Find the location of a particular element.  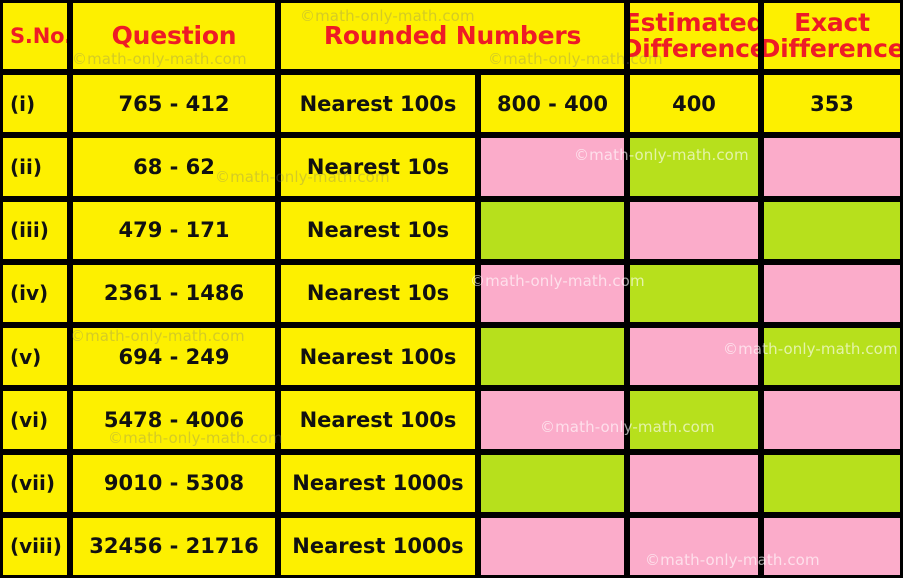

cell-sno: (ii) is located at coordinates (35, 166).